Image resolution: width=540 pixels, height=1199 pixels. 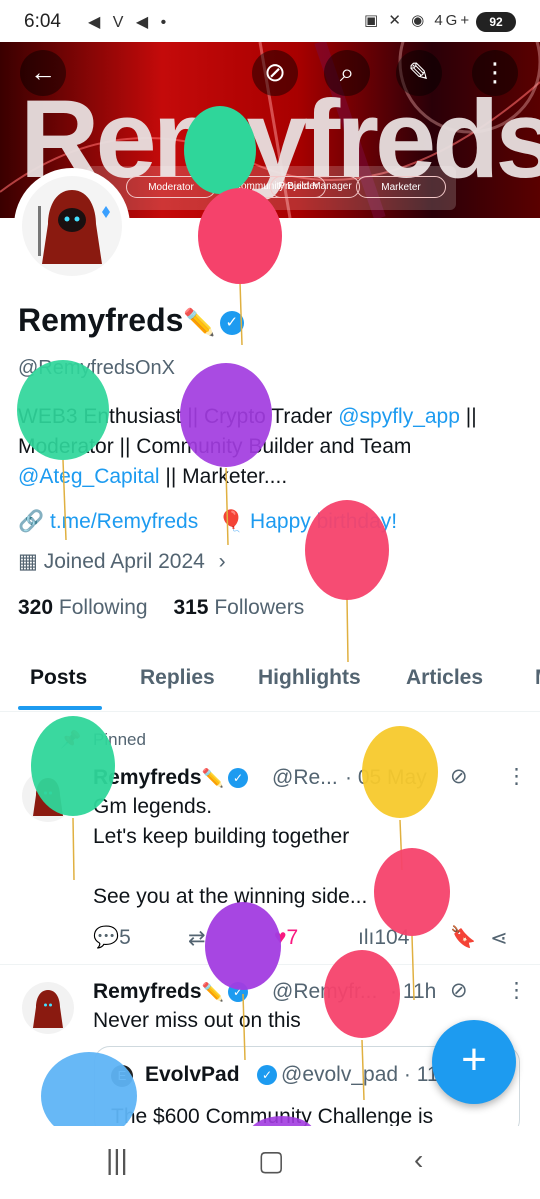 I want to click on post-time: · 11h, so click(x=413, y=991).